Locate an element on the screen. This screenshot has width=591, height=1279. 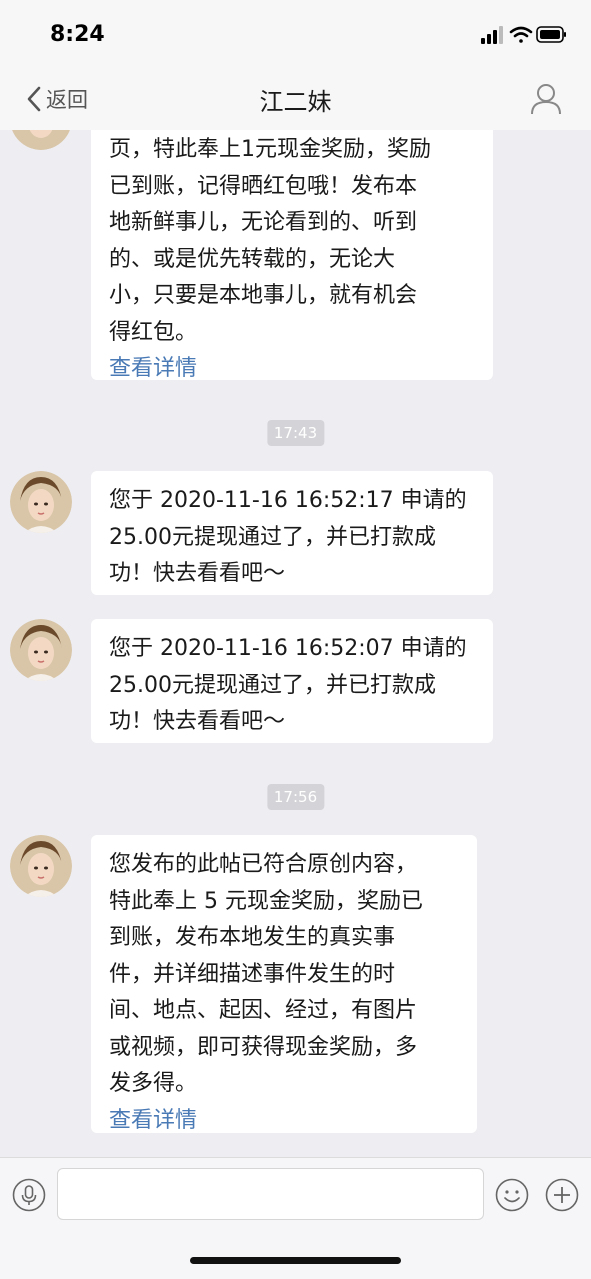
message-line: 得红包。 is located at coordinates (153, 332).